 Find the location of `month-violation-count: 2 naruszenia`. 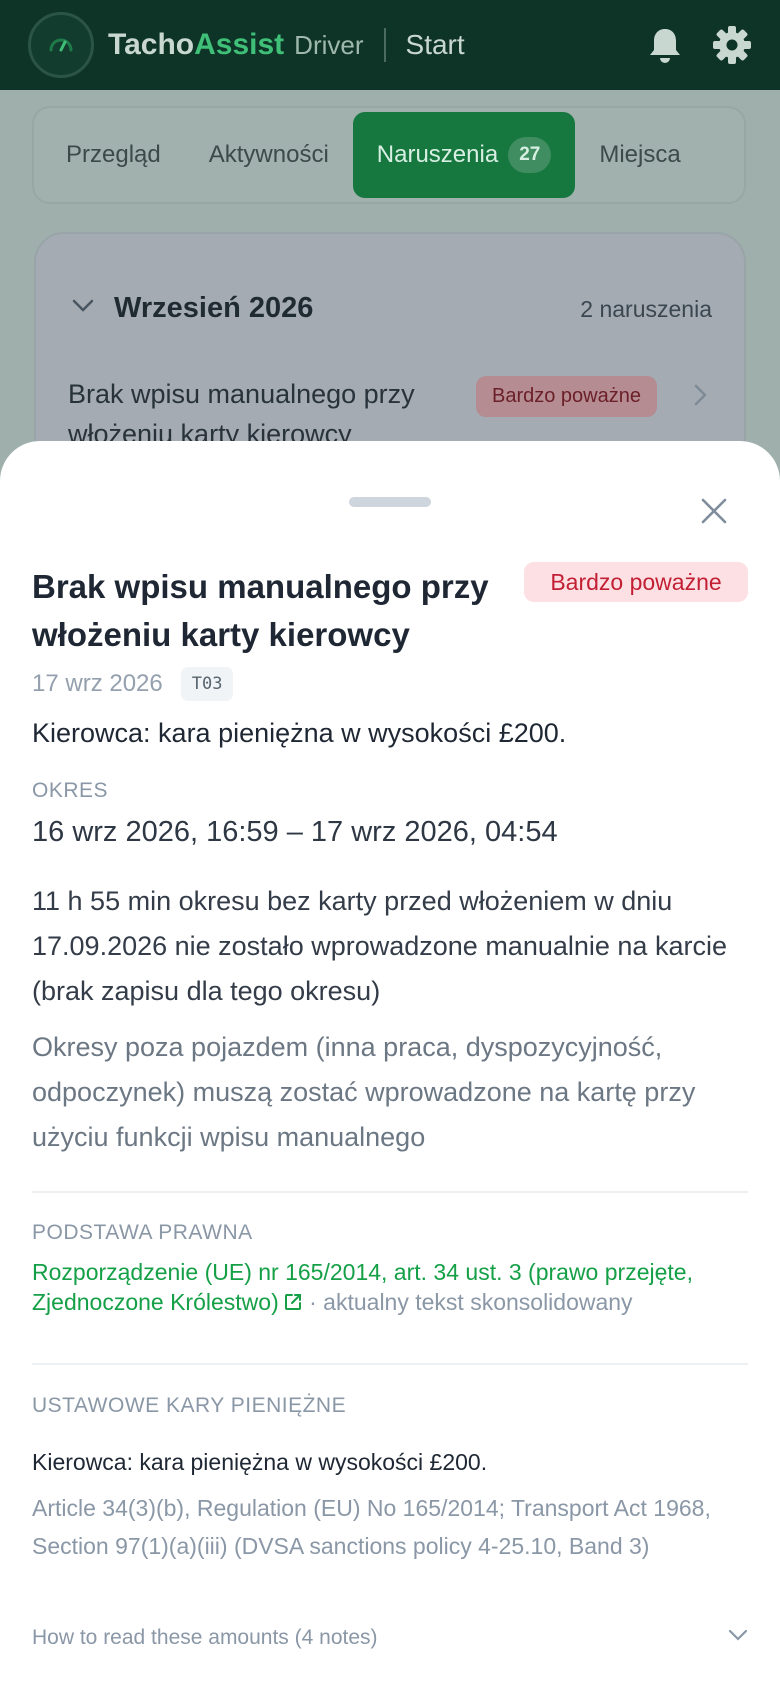

month-violation-count: 2 naruszenia is located at coordinates (646, 309).